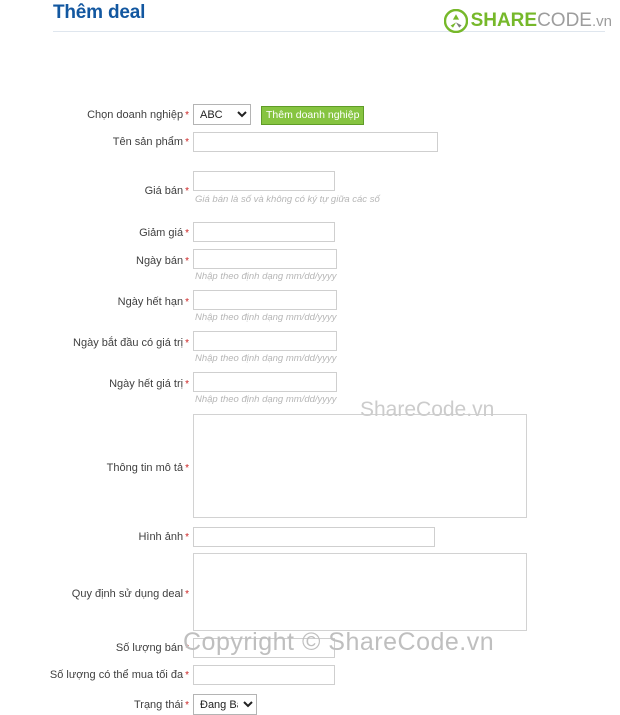 The height and width of the screenshot is (715, 620). I want to click on label-image: Hình ảnh *, so click(163, 537).